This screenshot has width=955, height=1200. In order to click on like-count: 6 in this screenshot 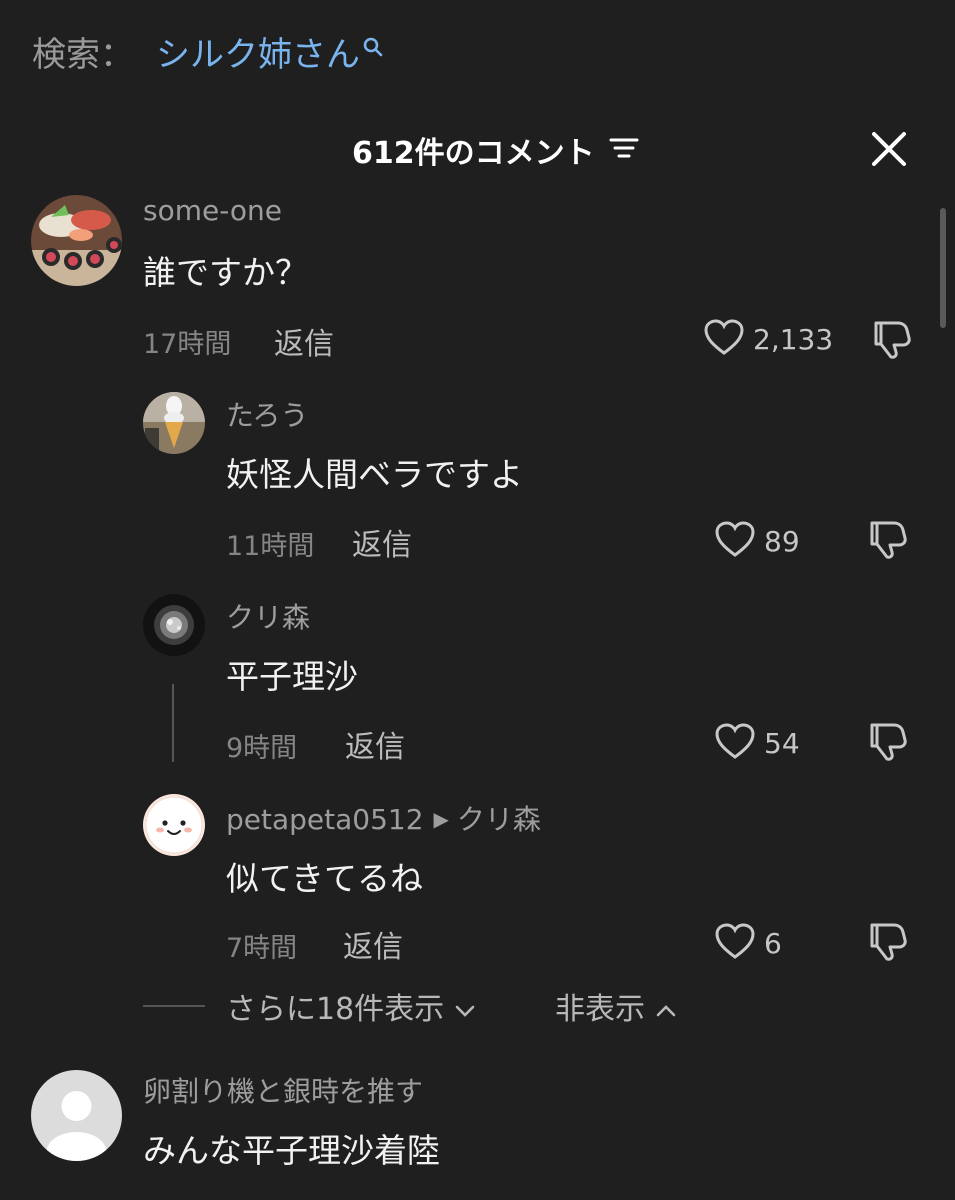, I will do `click(773, 943)`.